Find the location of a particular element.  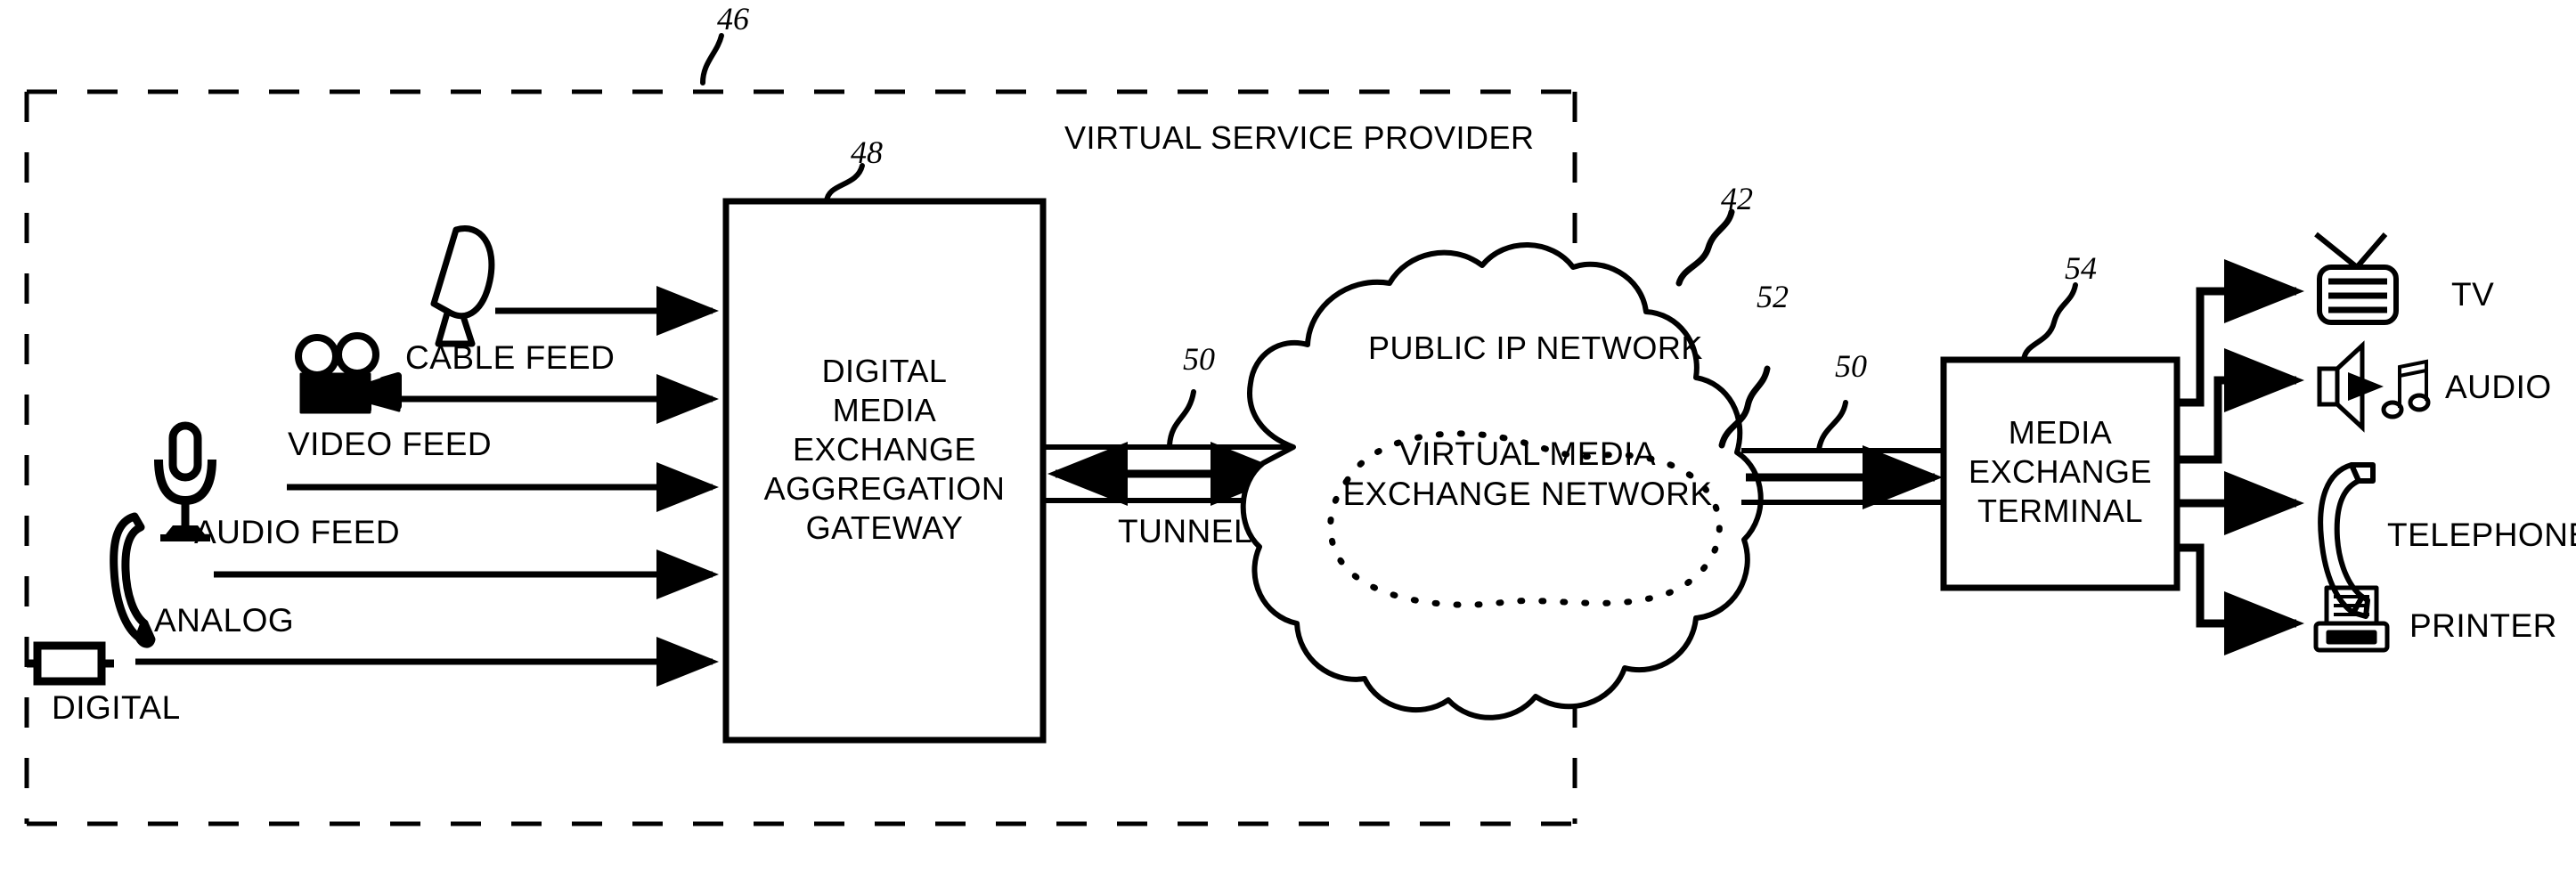

ref-42: 42 is located at coordinates (1737, 198).